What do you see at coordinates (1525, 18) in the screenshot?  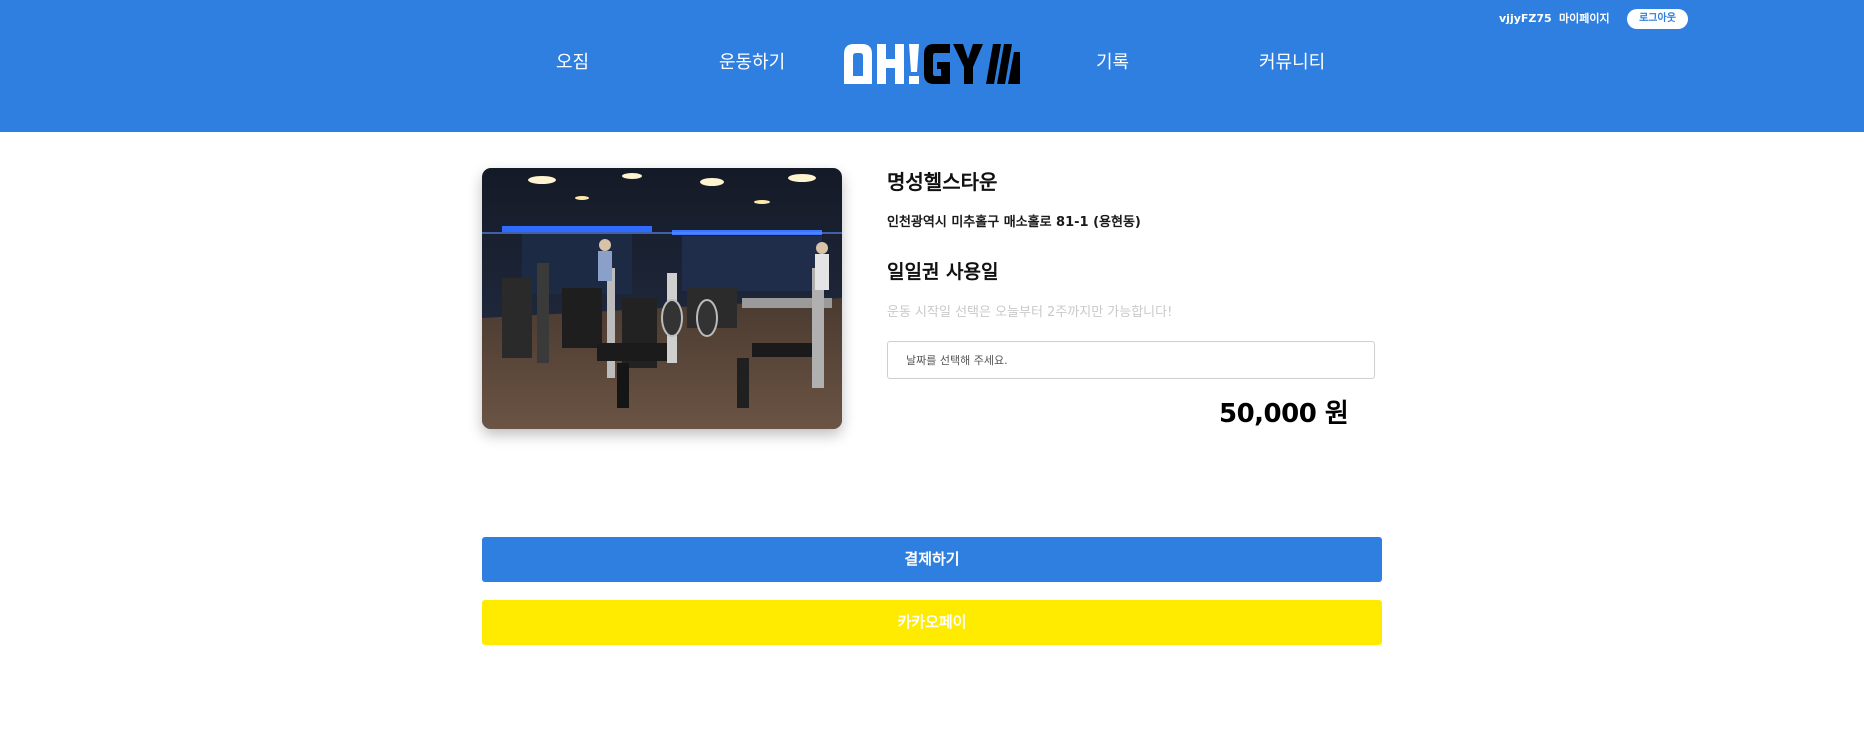 I see `user-id: vjjyFZ75` at bounding box center [1525, 18].